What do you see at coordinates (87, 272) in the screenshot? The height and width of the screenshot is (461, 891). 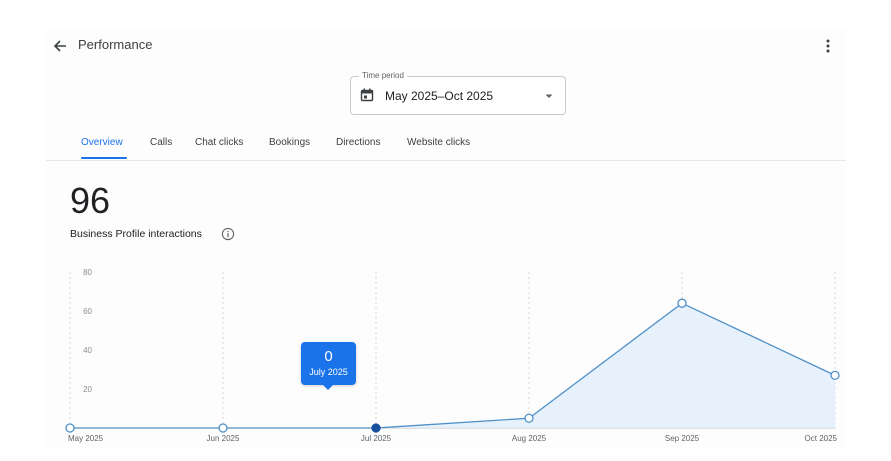 I see `y-tick-label: 80` at bounding box center [87, 272].